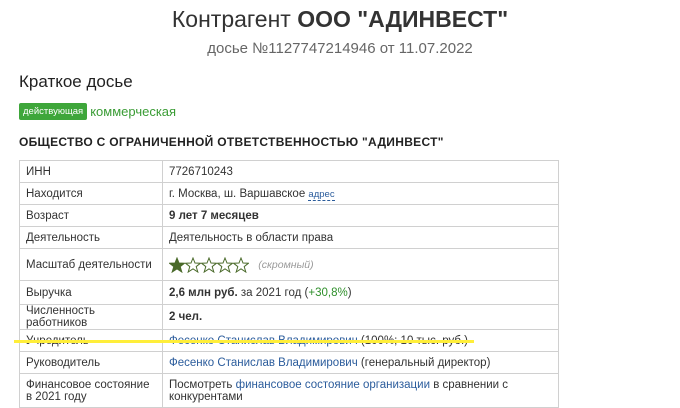 This screenshot has width=680, height=408. What do you see at coordinates (91, 237) in the screenshot?
I see `activity-label: Деятельность` at bounding box center [91, 237].